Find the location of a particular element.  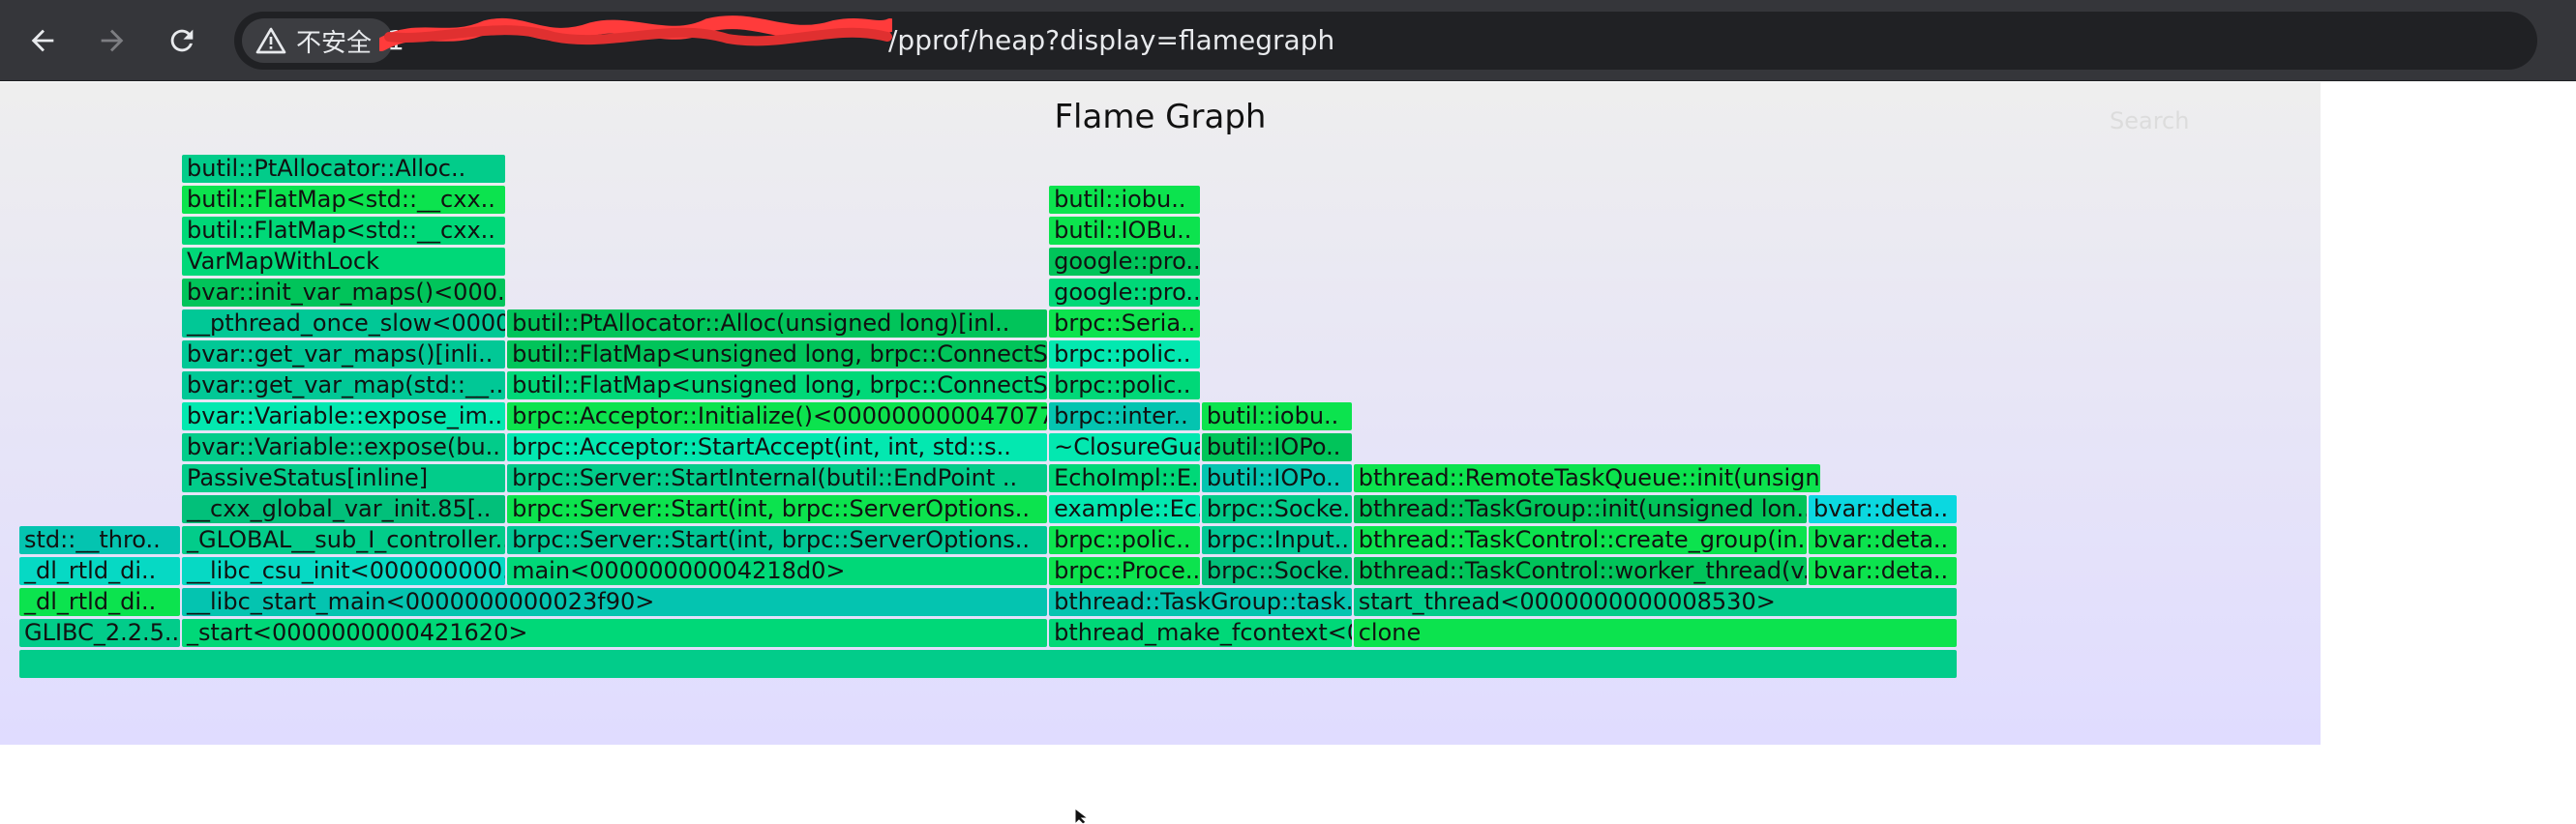

flame-frame: brpc::Input.. is located at coordinates (1276, 540).